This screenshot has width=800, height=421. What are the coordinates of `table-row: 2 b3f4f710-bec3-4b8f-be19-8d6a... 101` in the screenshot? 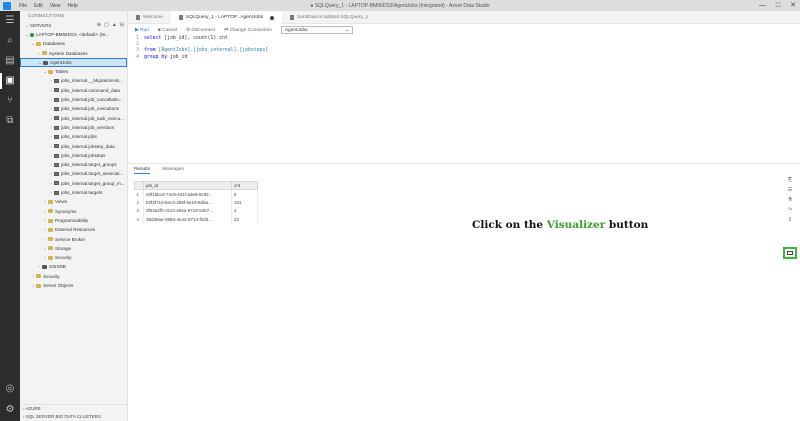 It's located at (196, 202).